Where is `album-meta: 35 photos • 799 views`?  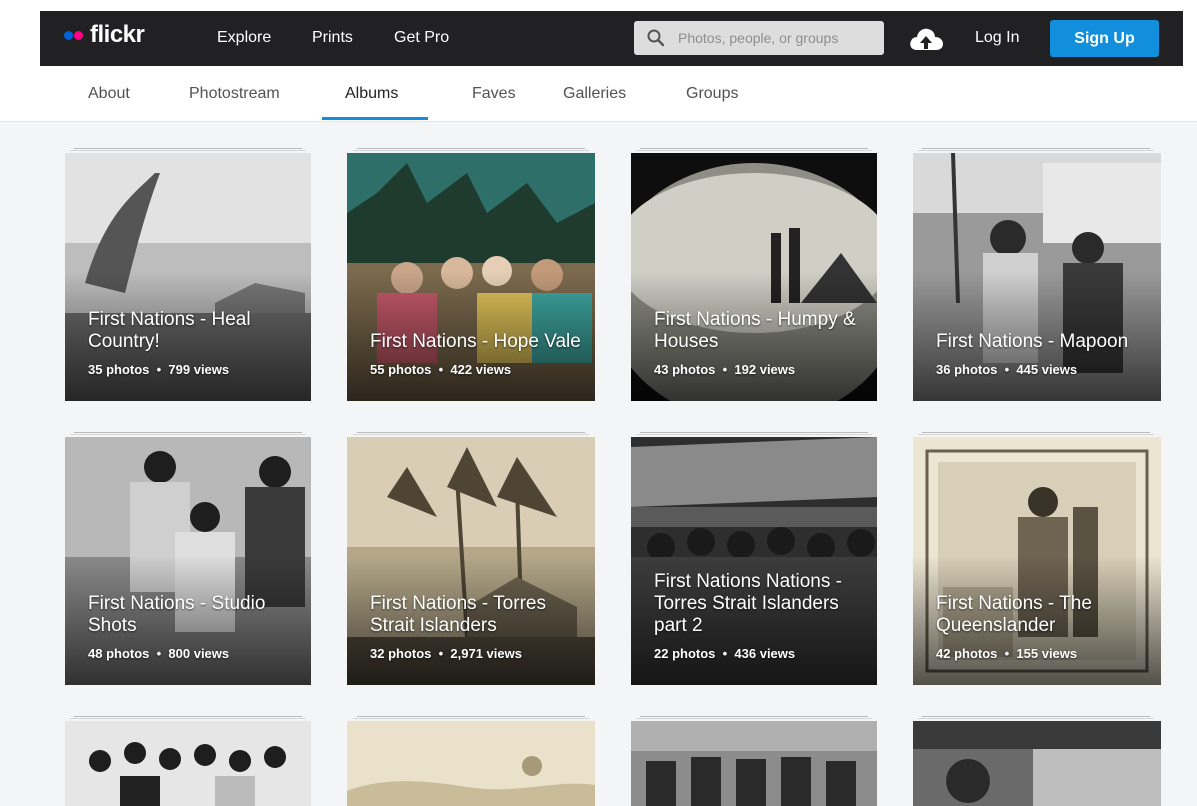 album-meta: 35 photos • 799 views is located at coordinates (159, 369).